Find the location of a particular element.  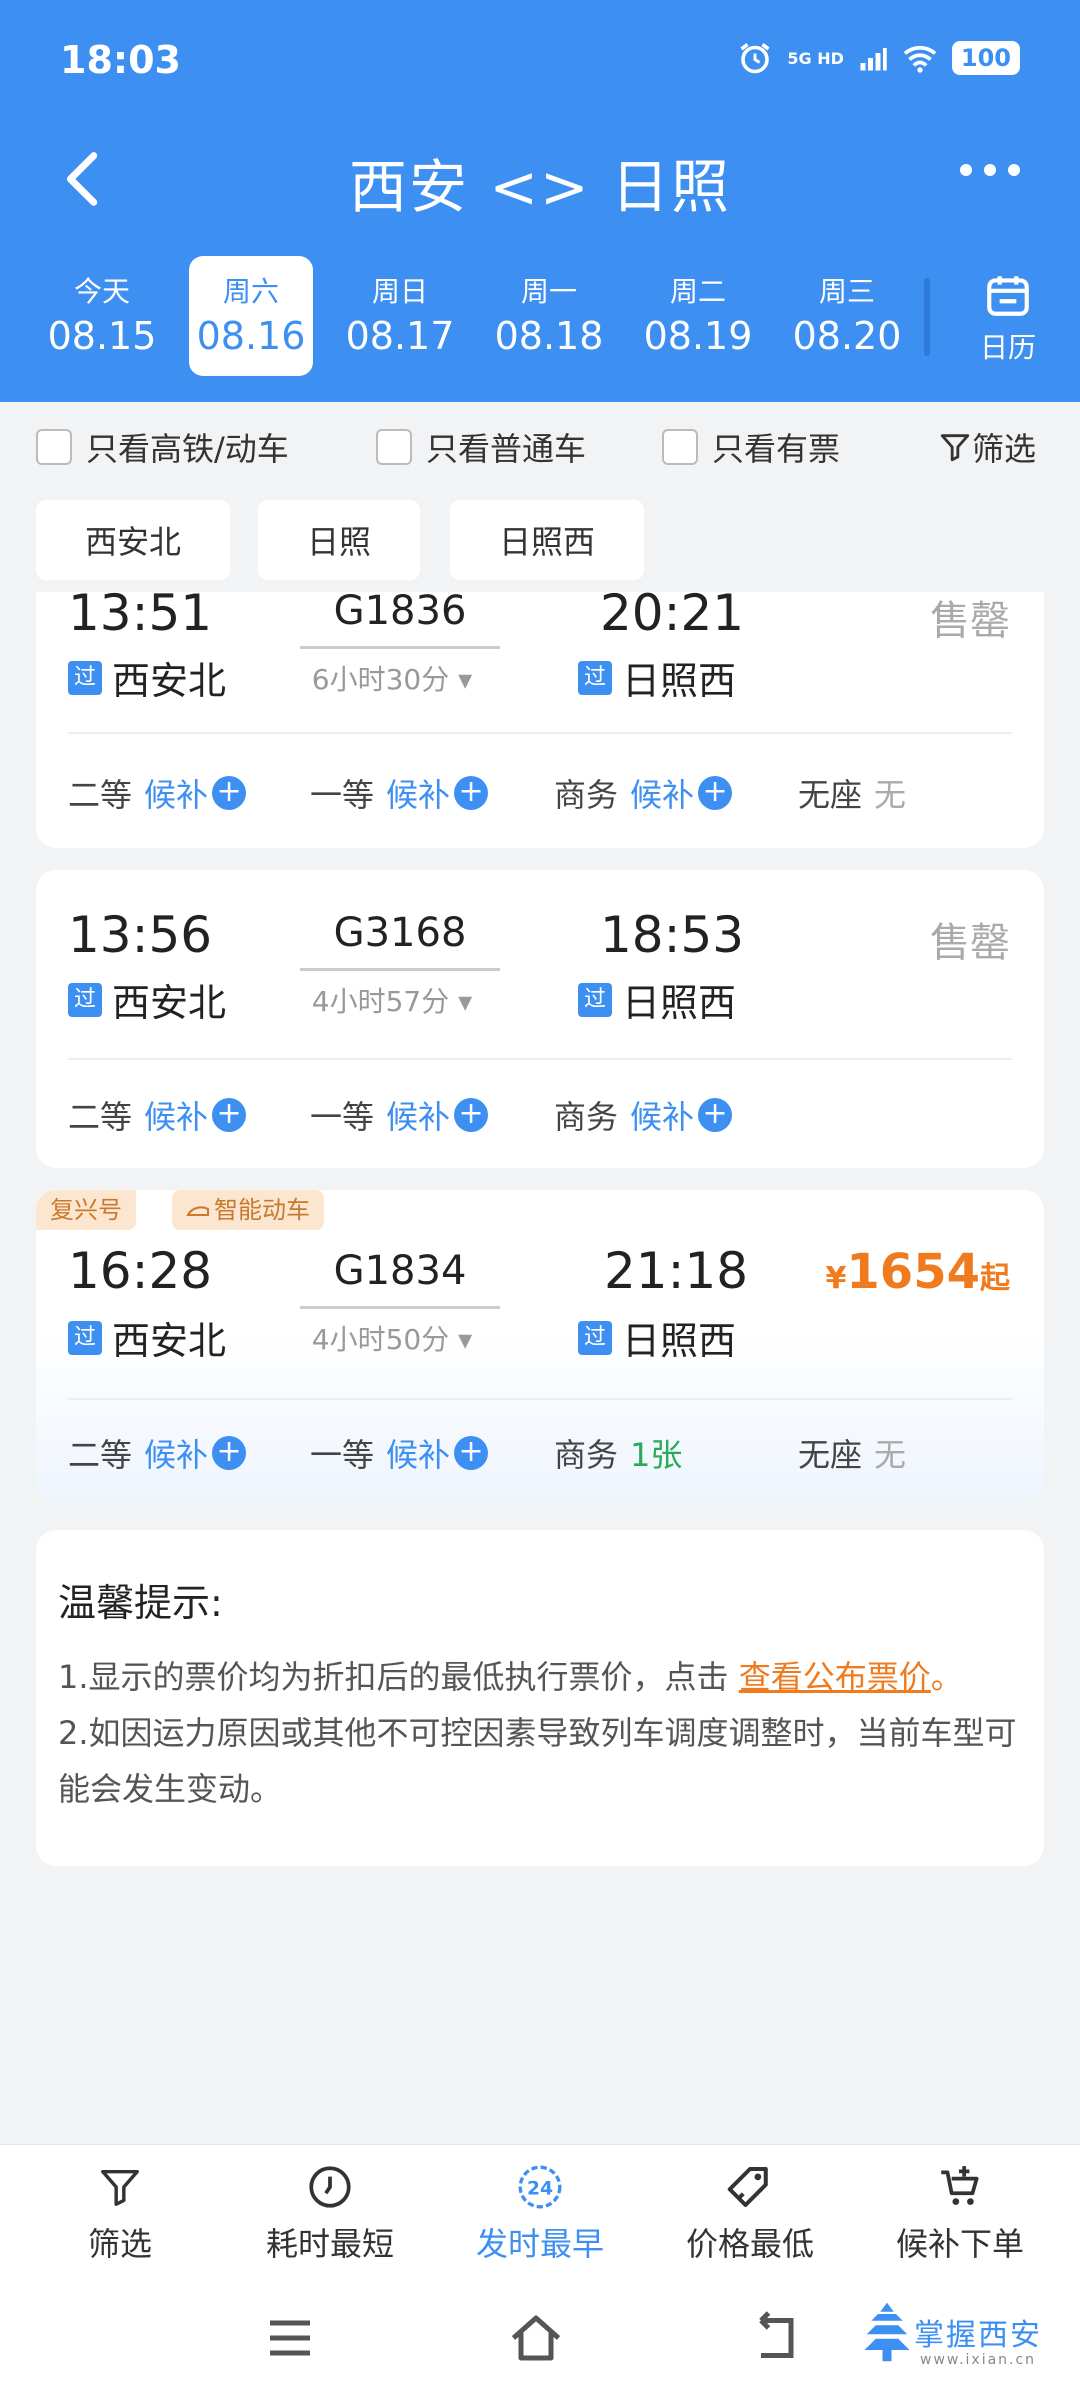

tab-label: 耗时最短 is located at coordinates (329, 2244).